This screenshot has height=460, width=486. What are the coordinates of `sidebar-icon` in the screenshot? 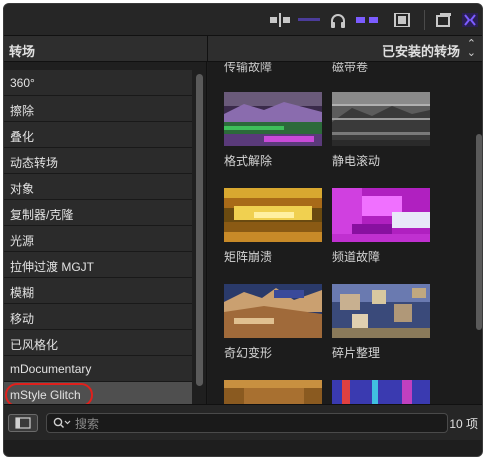 It's located at (23, 423).